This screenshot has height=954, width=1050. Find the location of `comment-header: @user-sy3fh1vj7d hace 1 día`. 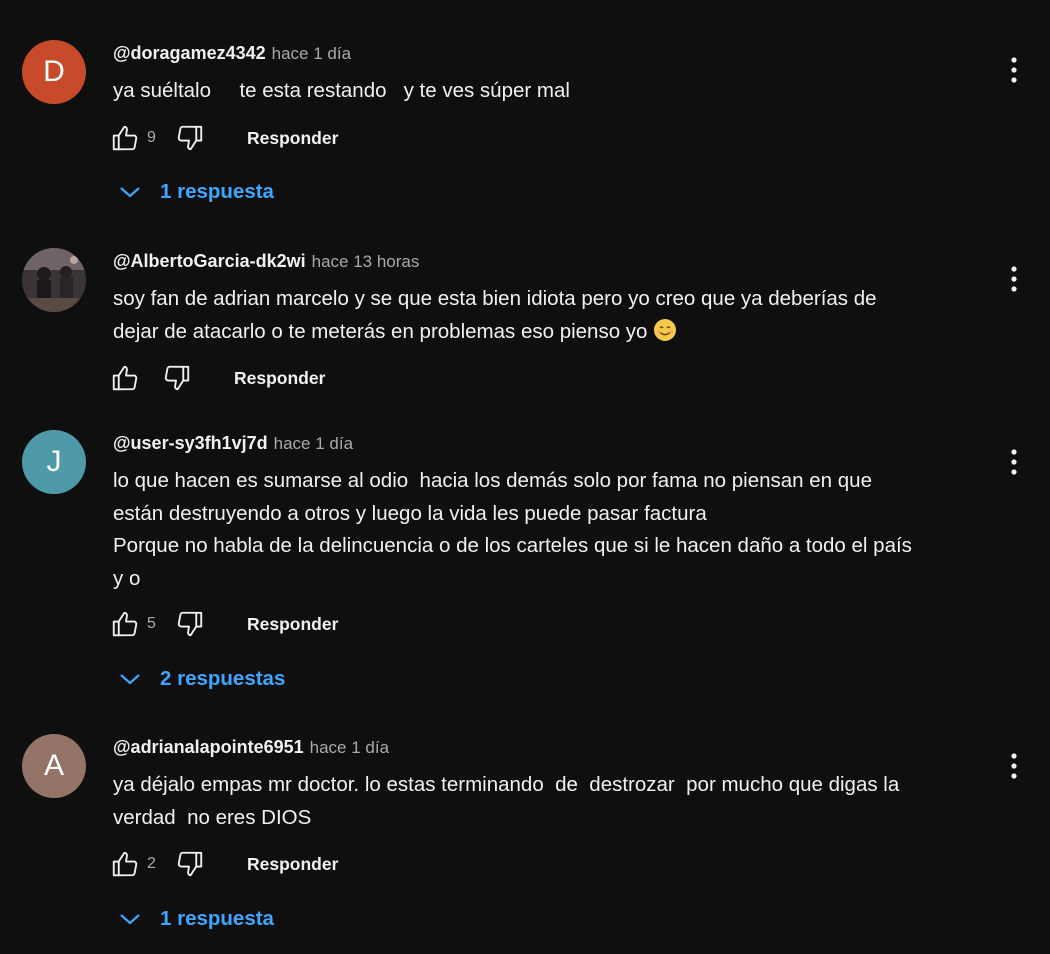

comment-header: @user-sy3fh1vj7d hace 1 día is located at coordinates (233, 444).